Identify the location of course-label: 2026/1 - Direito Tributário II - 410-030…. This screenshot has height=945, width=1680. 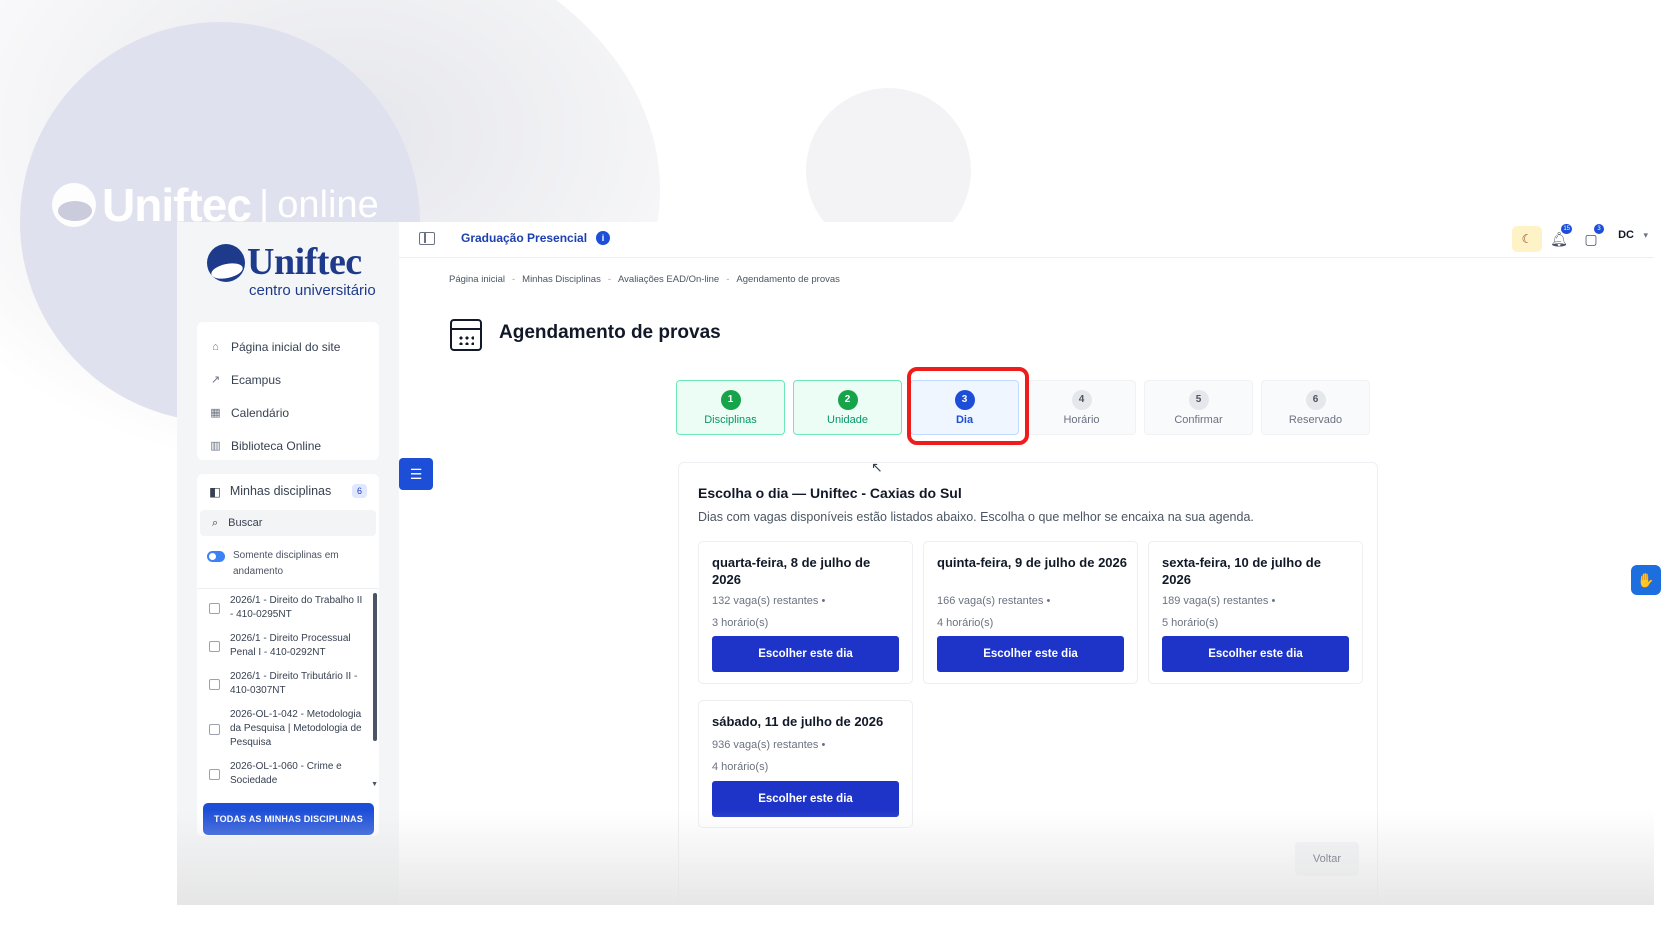
(294, 683).